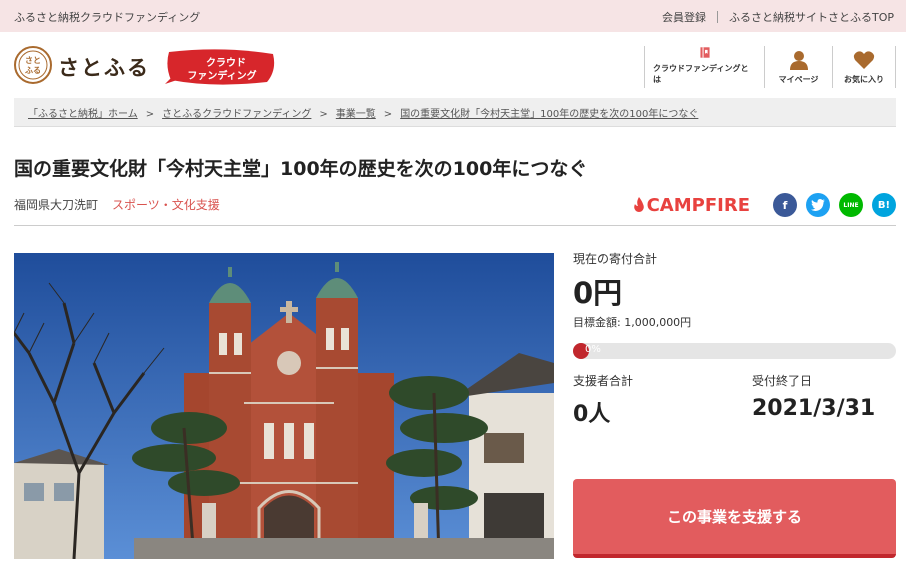  I want to click on header-nav: クラウドファンディングとは マイページ お気に入り, so click(770, 67).